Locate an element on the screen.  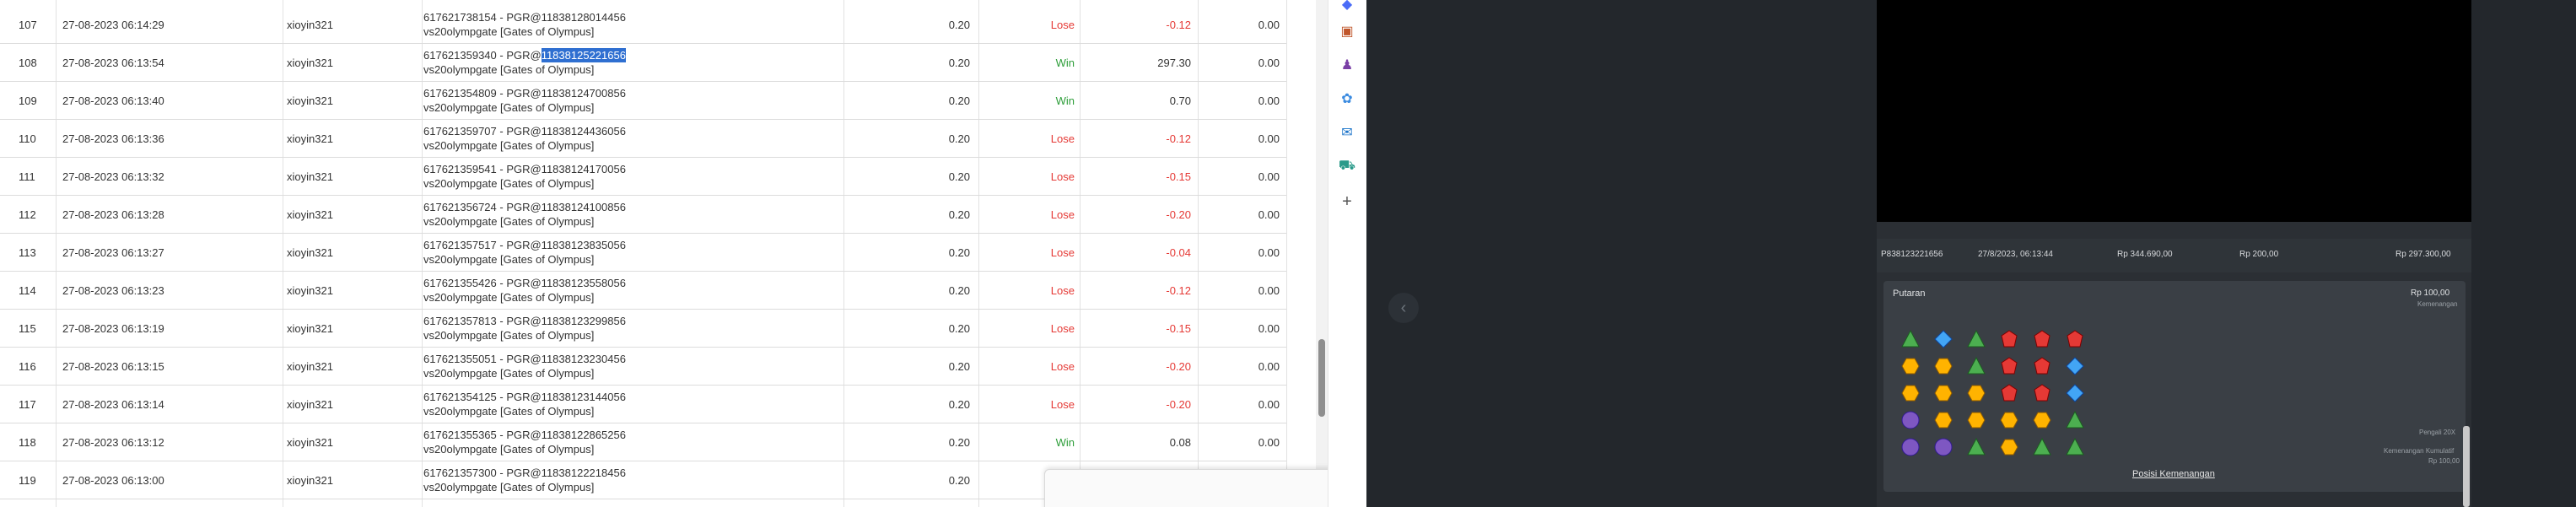
add-icon: + is located at coordinates (1347, 201).